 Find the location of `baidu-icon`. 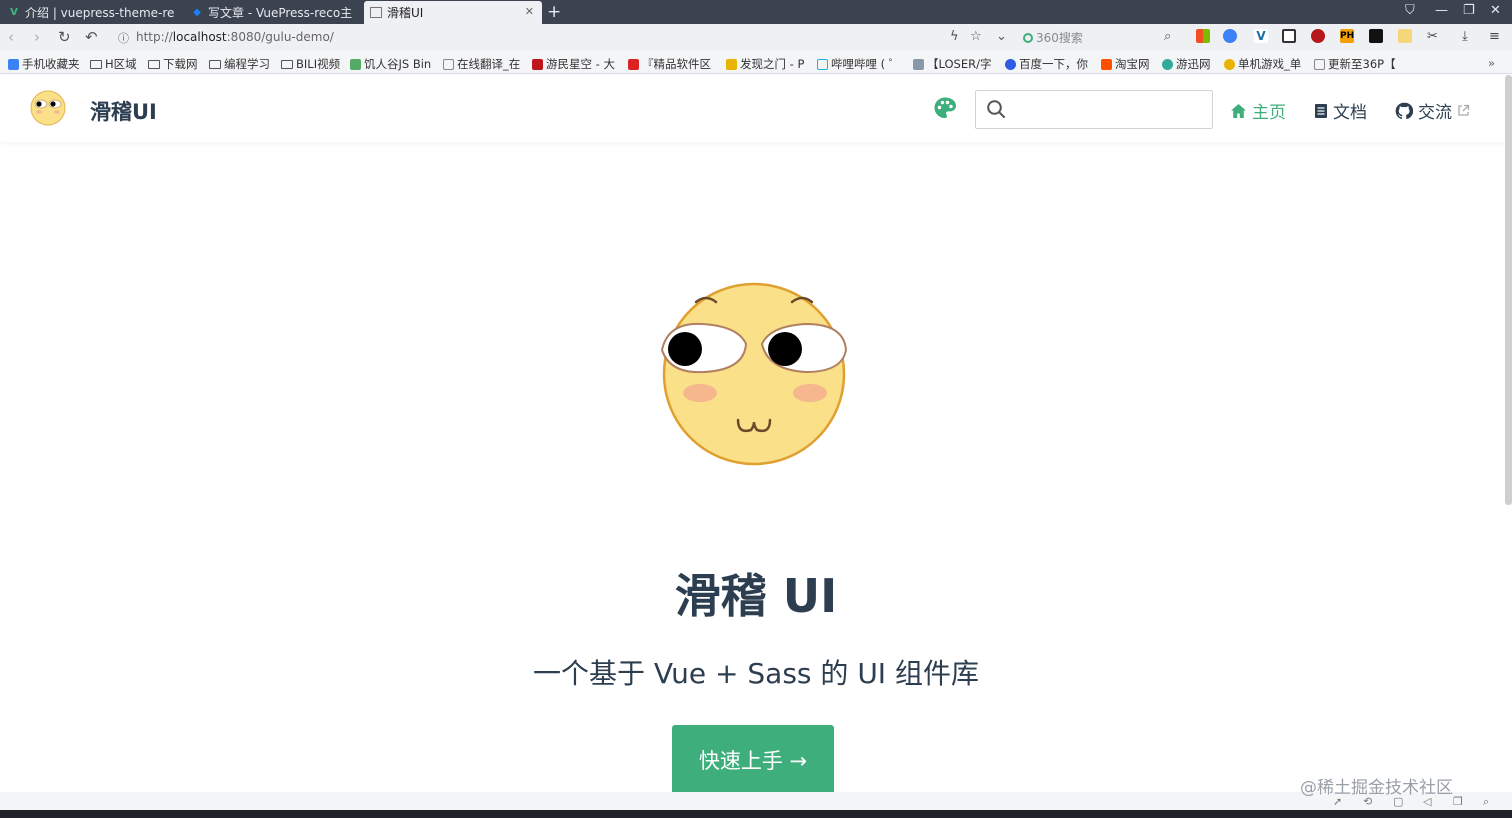

baidu-icon is located at coordinates (1010, 64).